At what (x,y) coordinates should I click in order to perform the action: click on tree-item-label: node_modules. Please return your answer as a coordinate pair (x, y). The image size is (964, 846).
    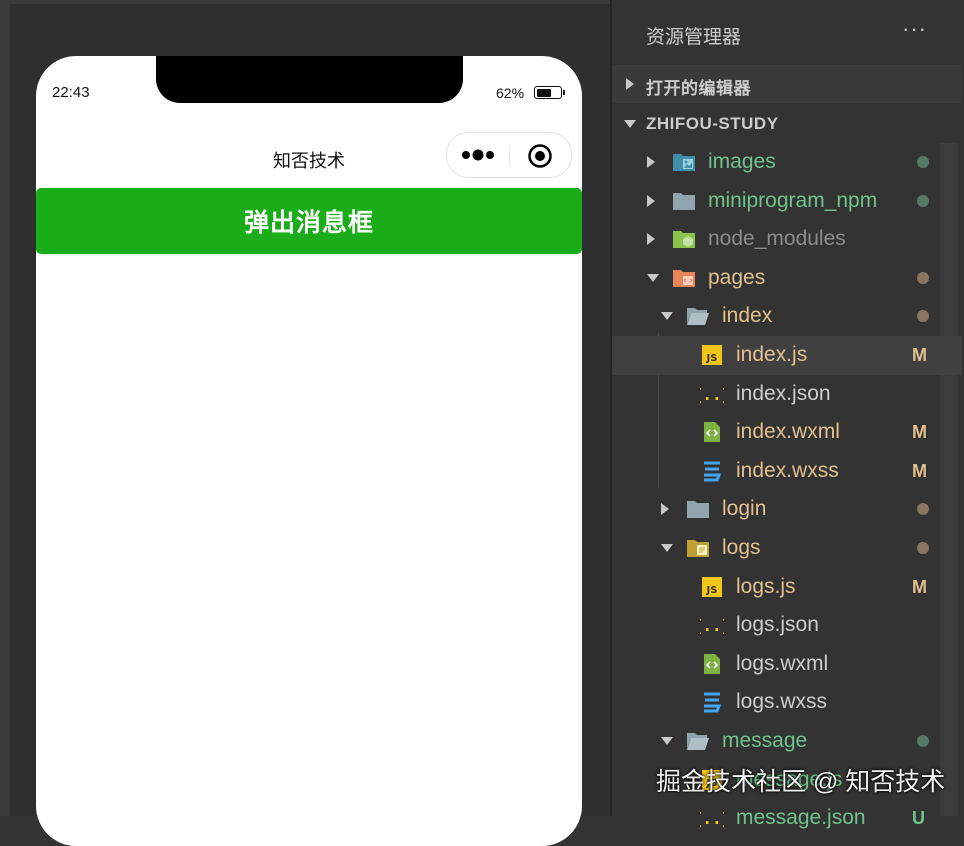
    Looking at the image, I should click on (777, 239).